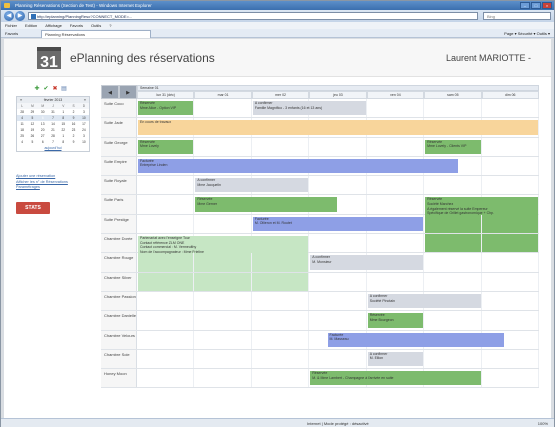 The width and height of the screenshot is (555, 428). Describe the element at coordinates (338, 224) in the screenshot. I see `booking-bar: Facturée M. Ollieron et M. Routet` at that location.